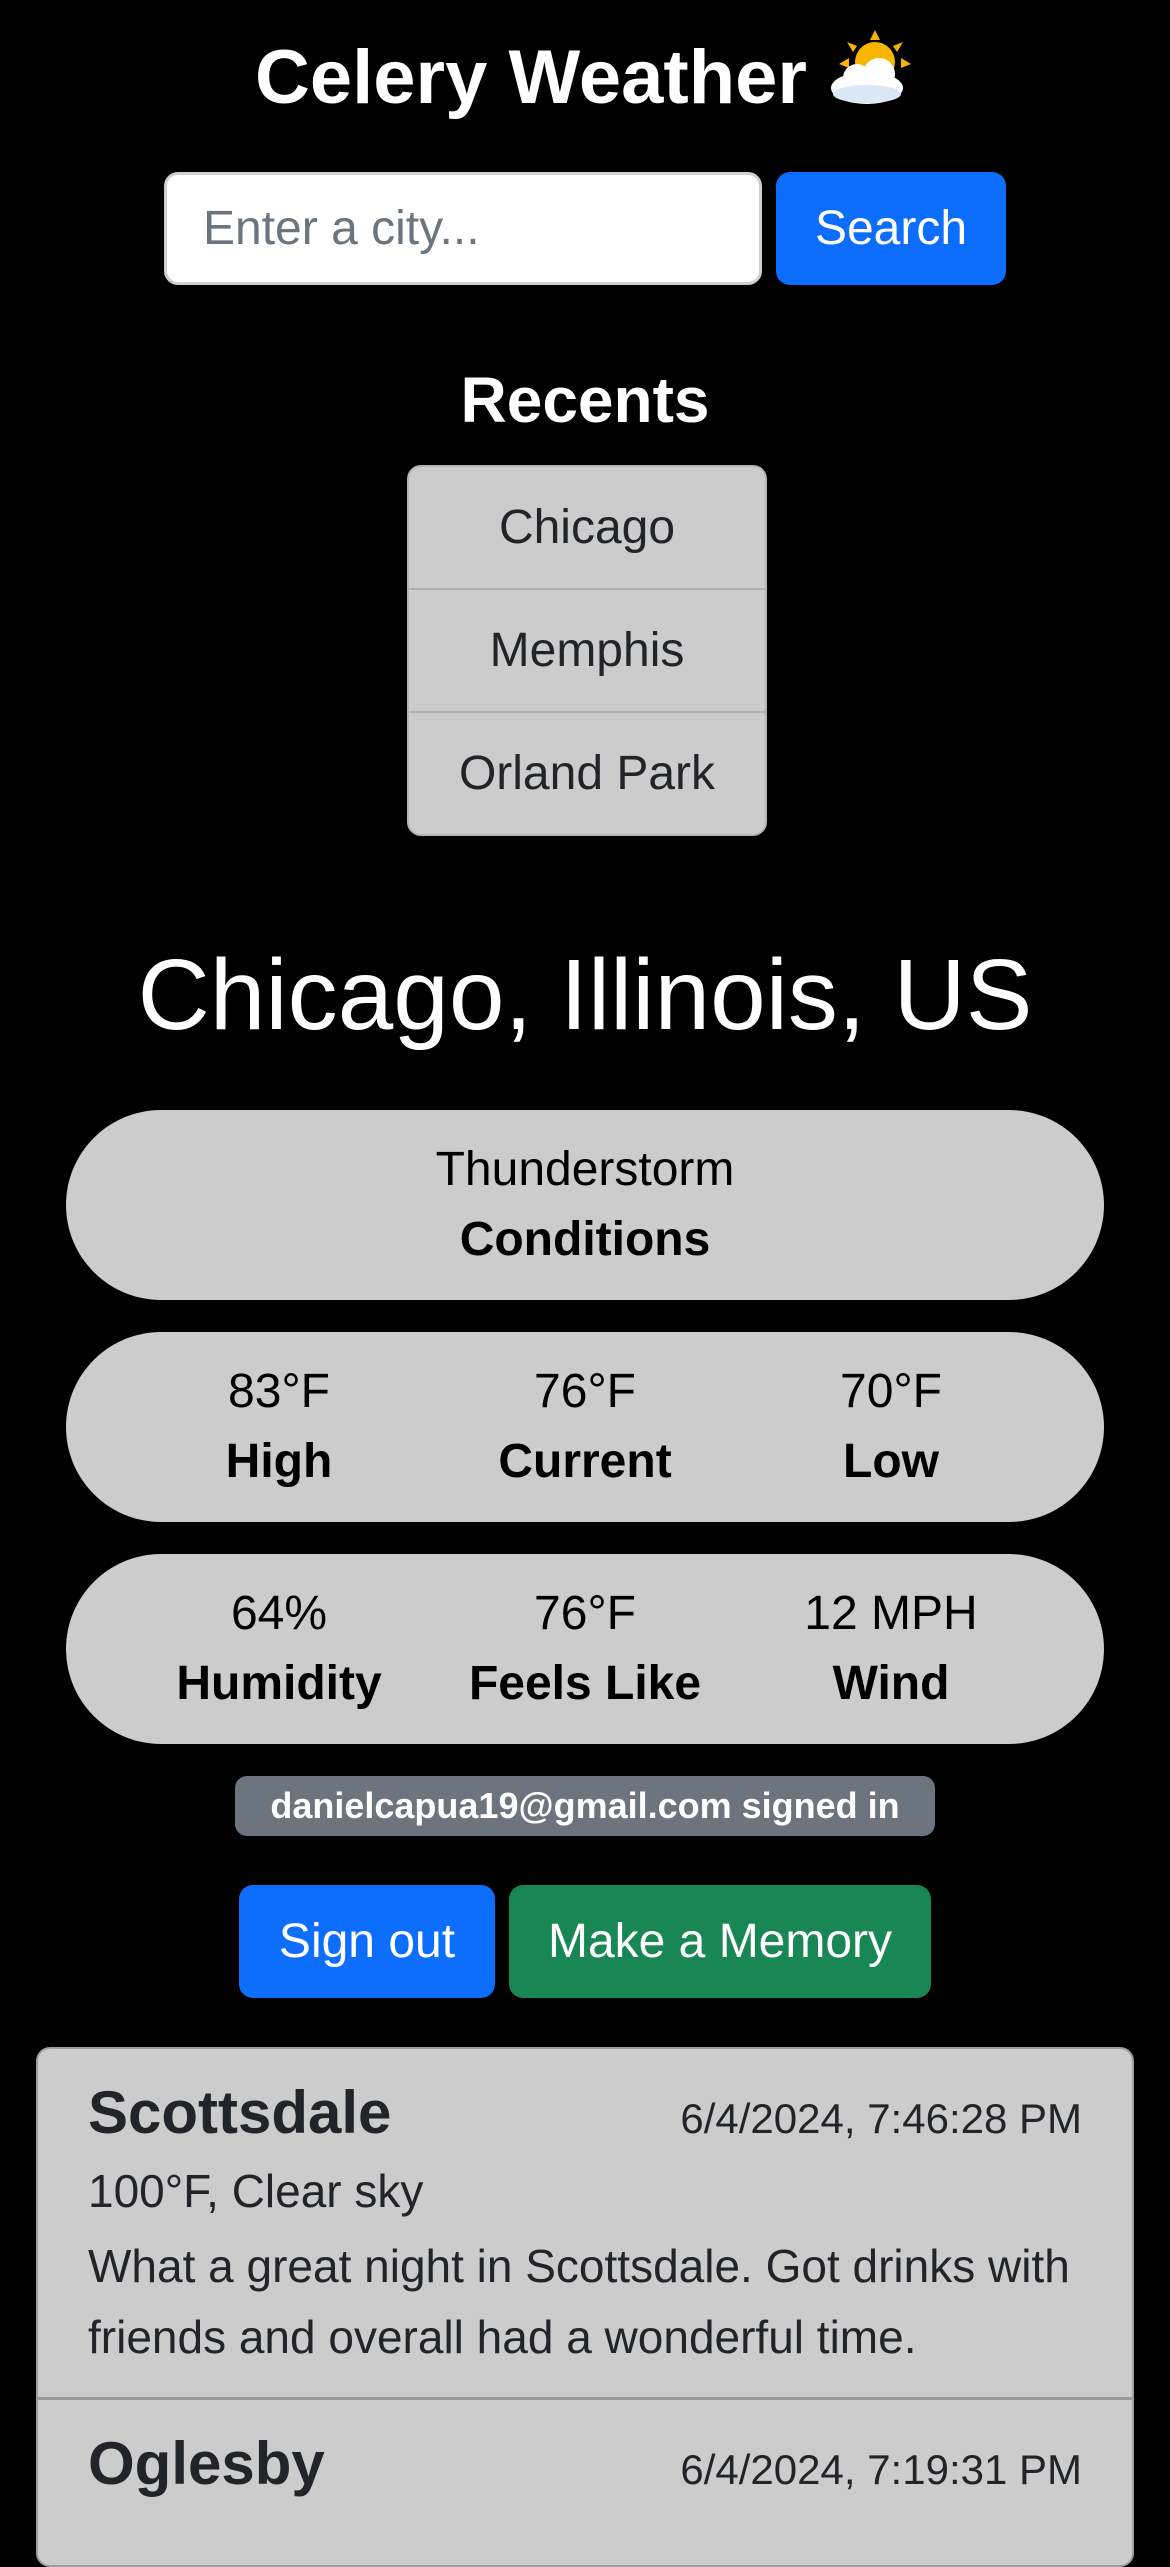  Describe the element at coordinates (240, 2112) in the screenshot. I see `memory-city: Scottsdale` at that location.